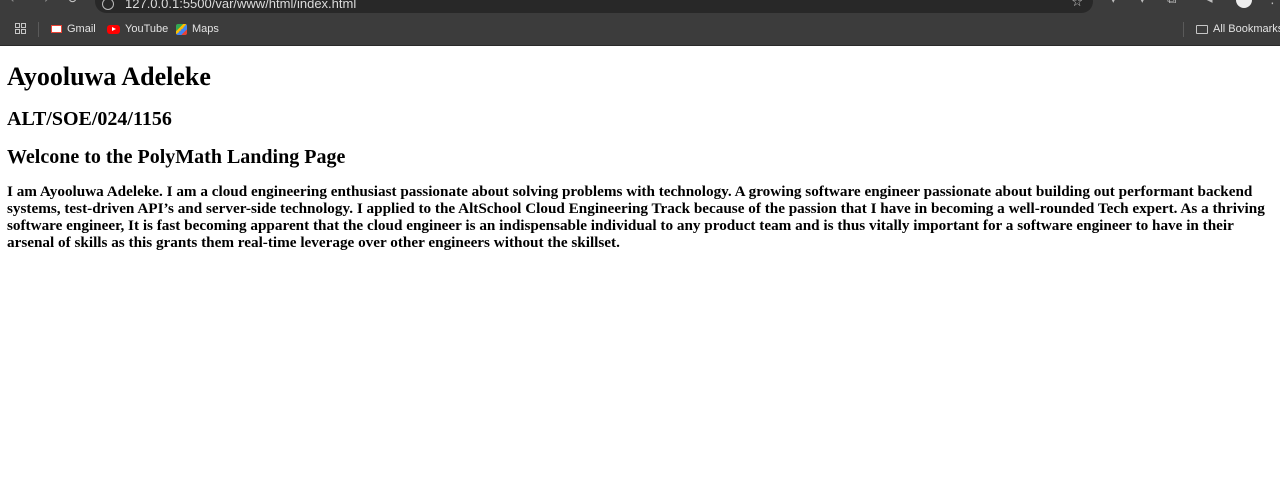 This screenshot has height=479, width=1280. Describe the element at coordinates (594, 6) in the screenshot. I see `address-bar: 127.0.0.1:5500/var/www/html/index.html ☆` at that location.